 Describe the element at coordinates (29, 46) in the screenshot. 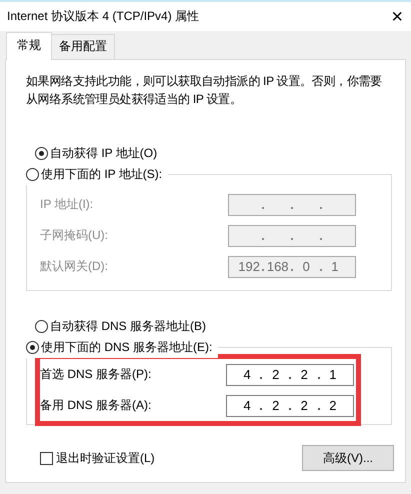

I see `tab: 常规` at that location.